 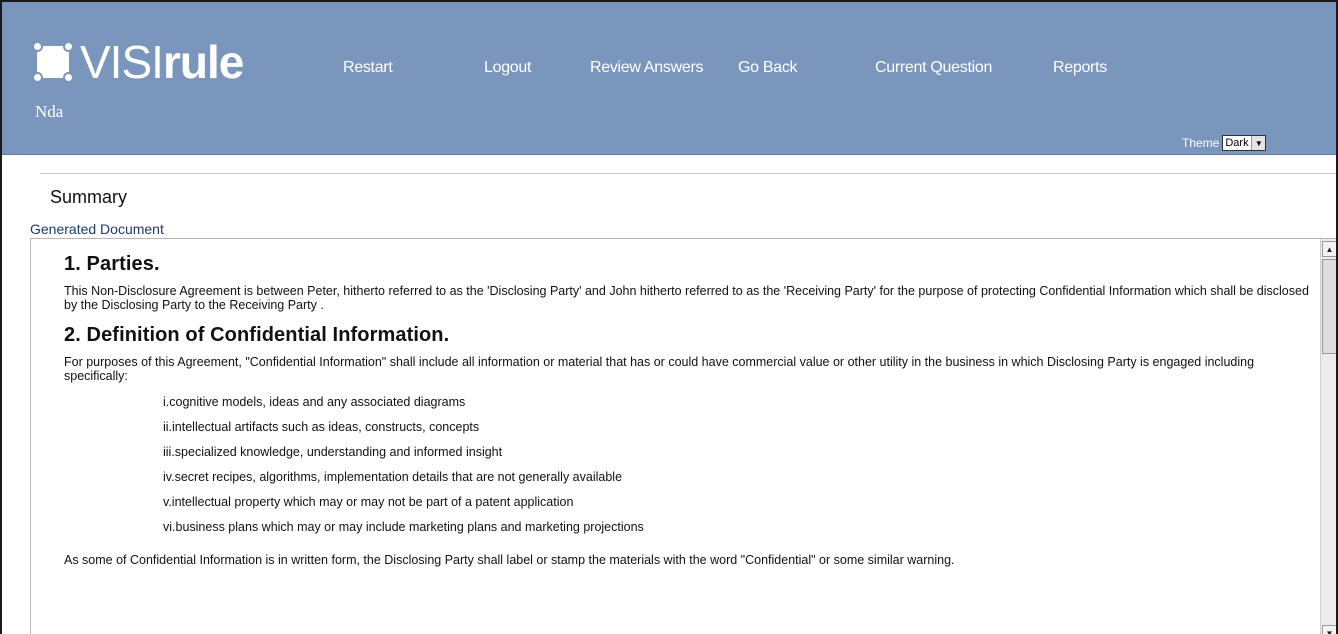 What do you see at coordinates (688, 173) in the screenshot?
I see `divider` at bounding box center [688, 173].